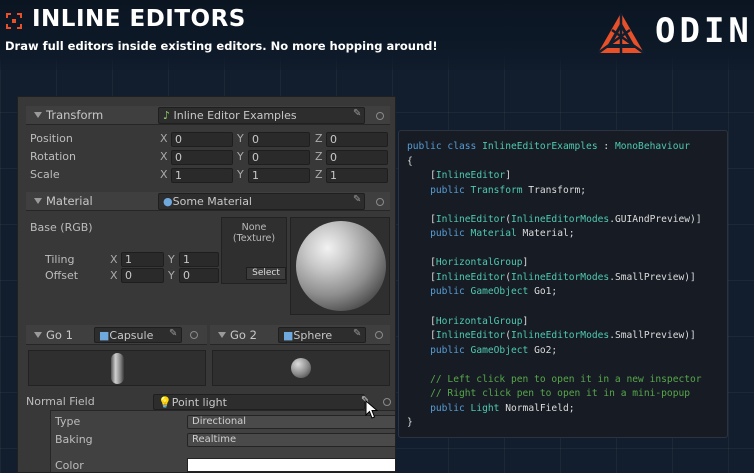 The width and height of the screenshot is (754, 473). I want to click on sphere-preview, so click(341, 266).